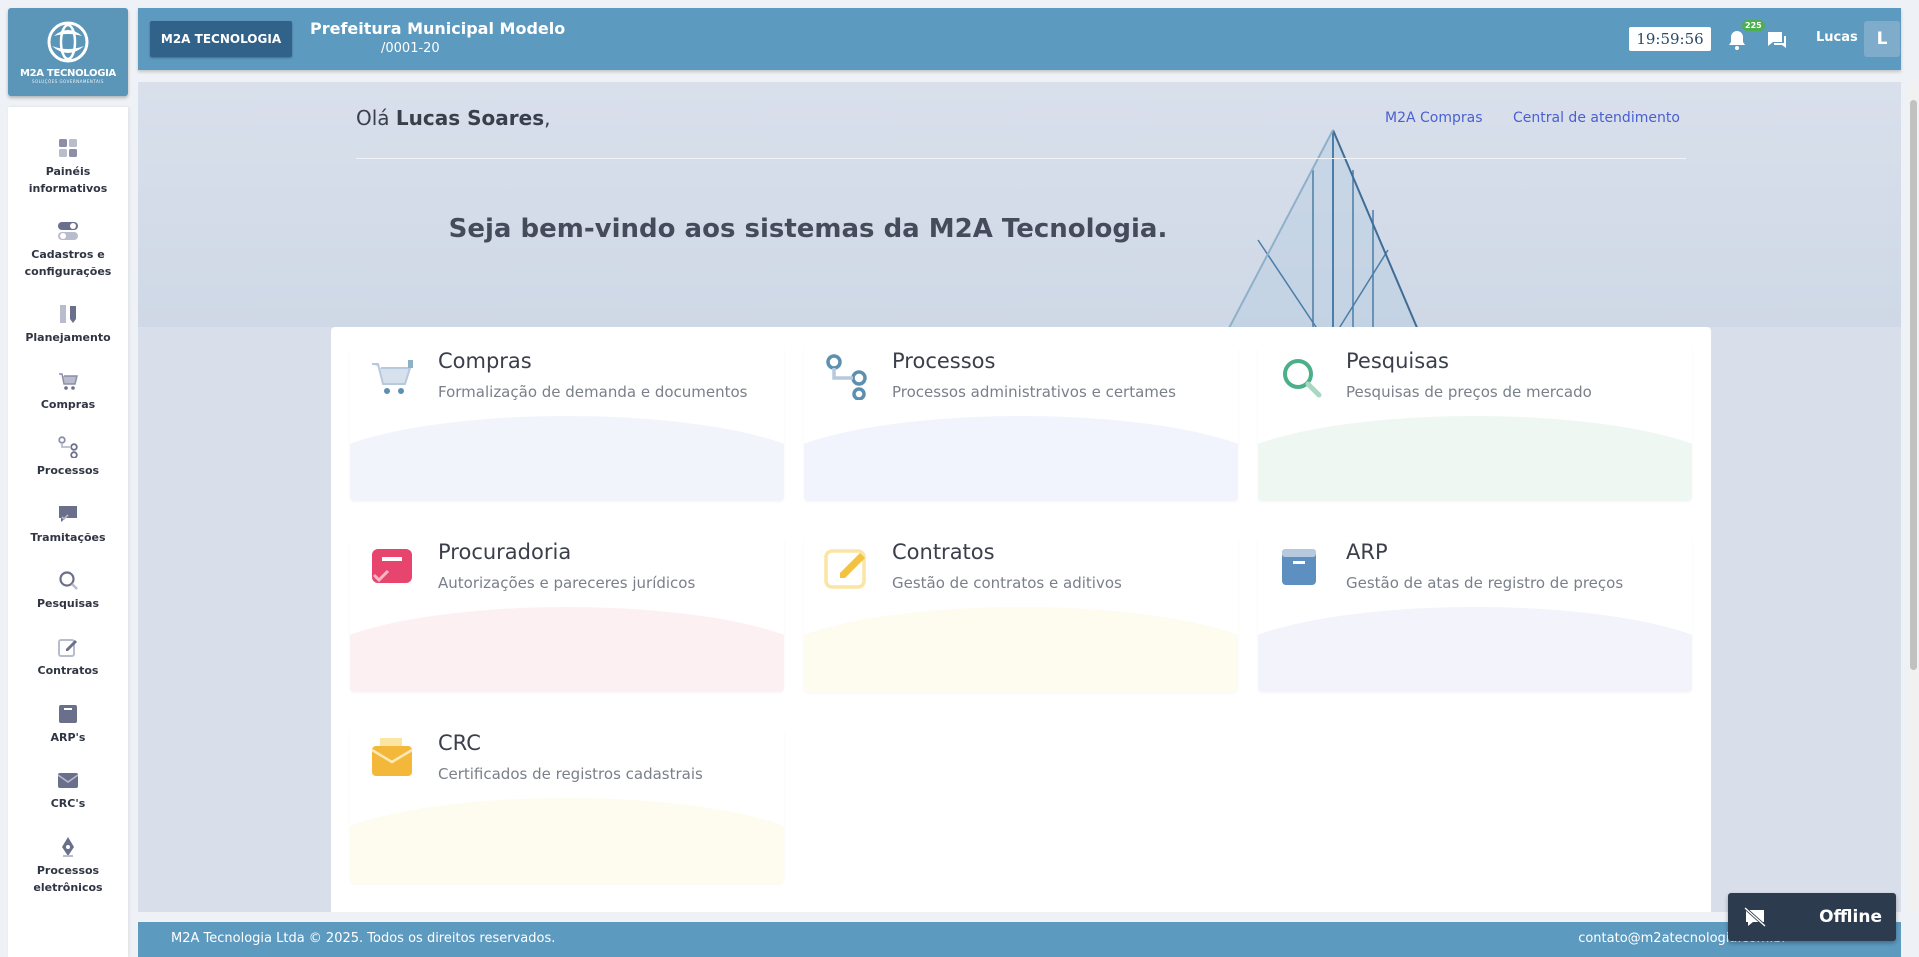 The image size is (1919, 957). Describe the element at coordinates (570, 774) in the screenshot. I see `card-subtitle: Certificados de registros cadastrais` at that location.